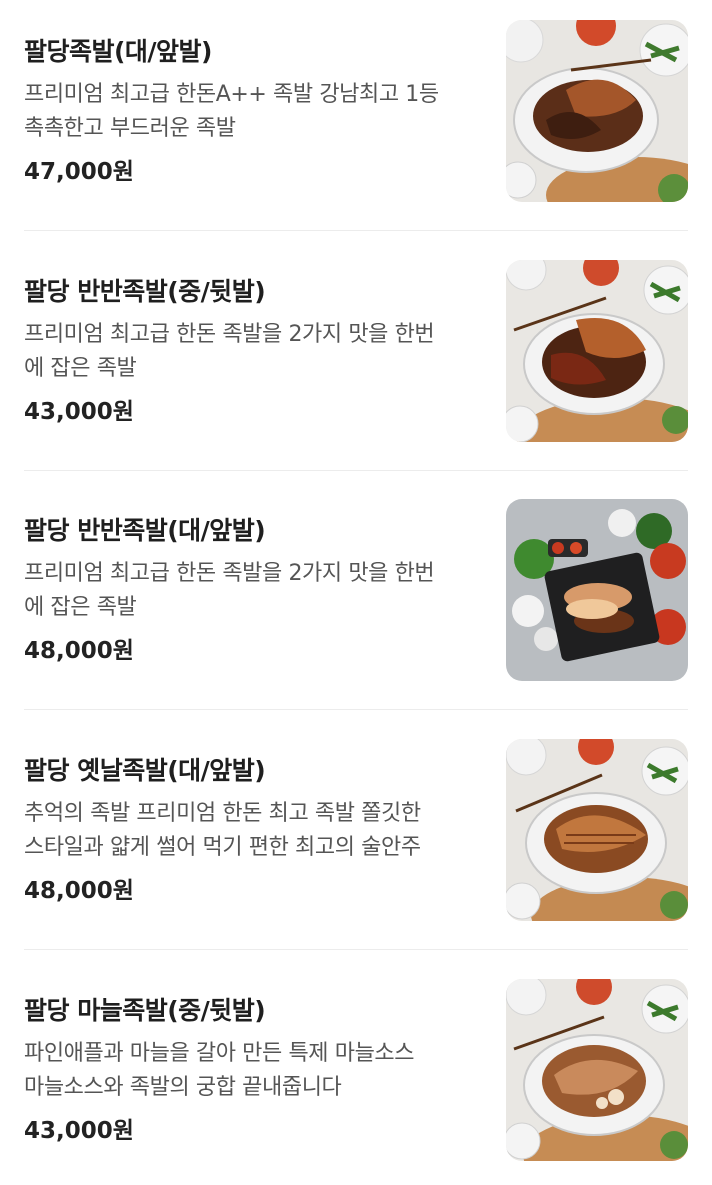  I want to click on menu-item-price: 47,000원, so click(79, 172).